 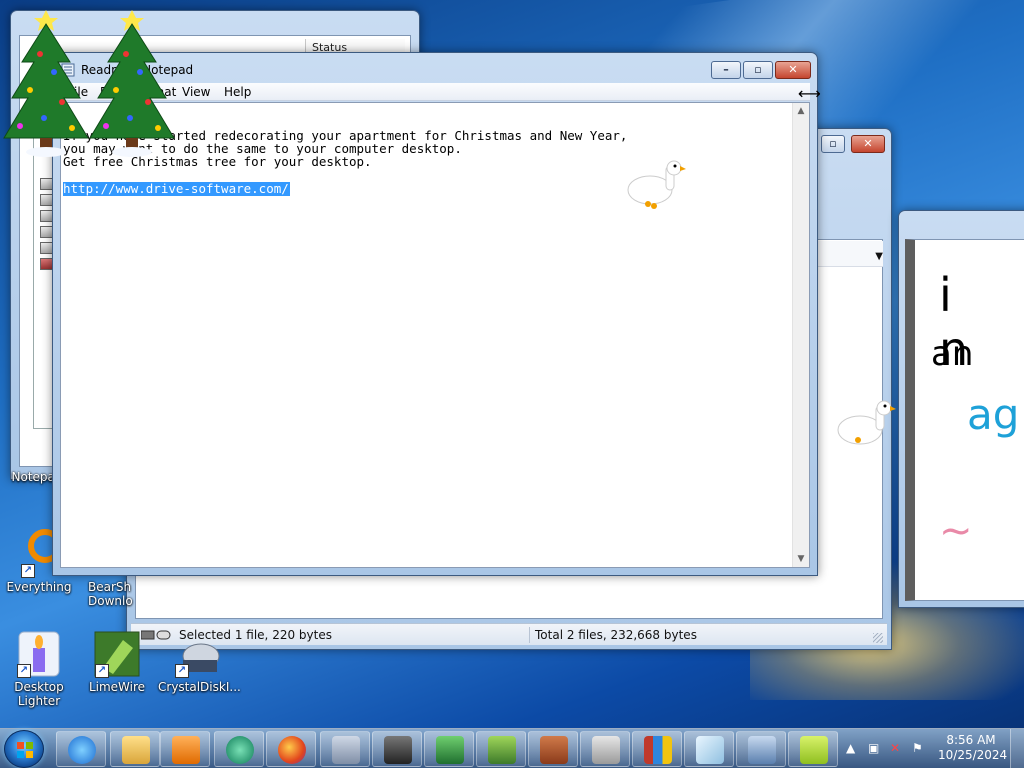 What do you see at coordinates (993, 414) in the screenshot?
I see `handwritten-line-3: ag` at bounding box center [993, 414].